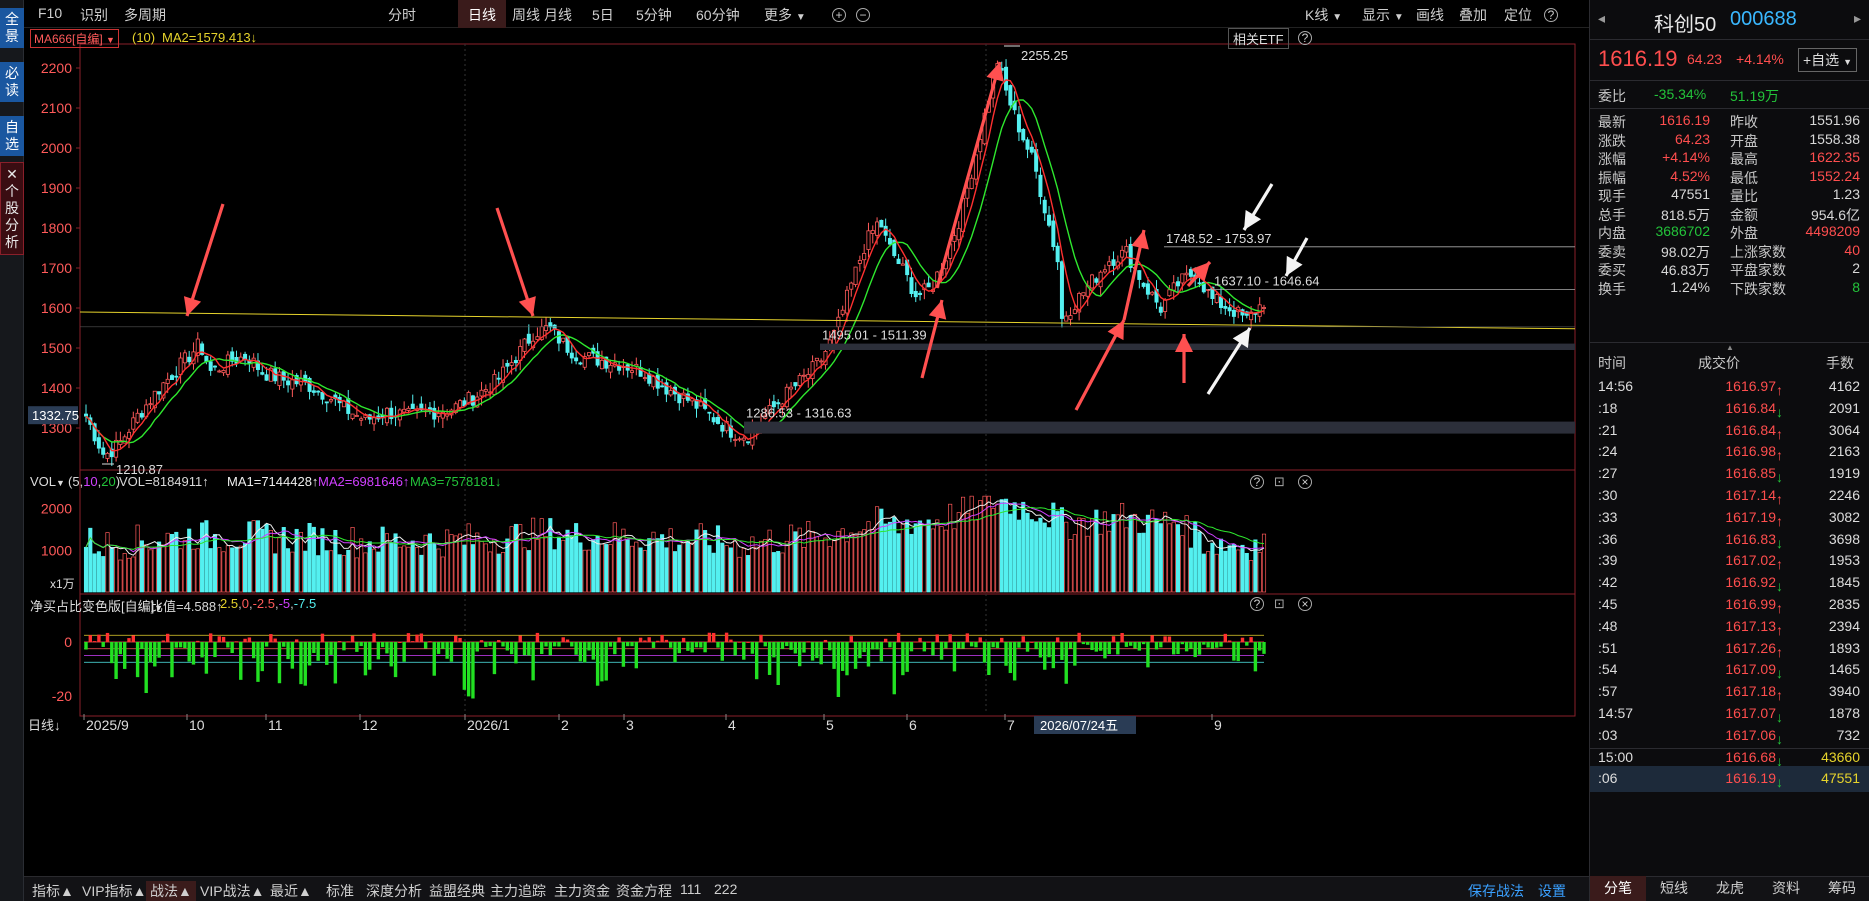 This screenshot has height=901, width=1869. Describe the element at coordinates (518, 891) in the screenshot. I see `link-main-force-track: 主力追踪` at that location.